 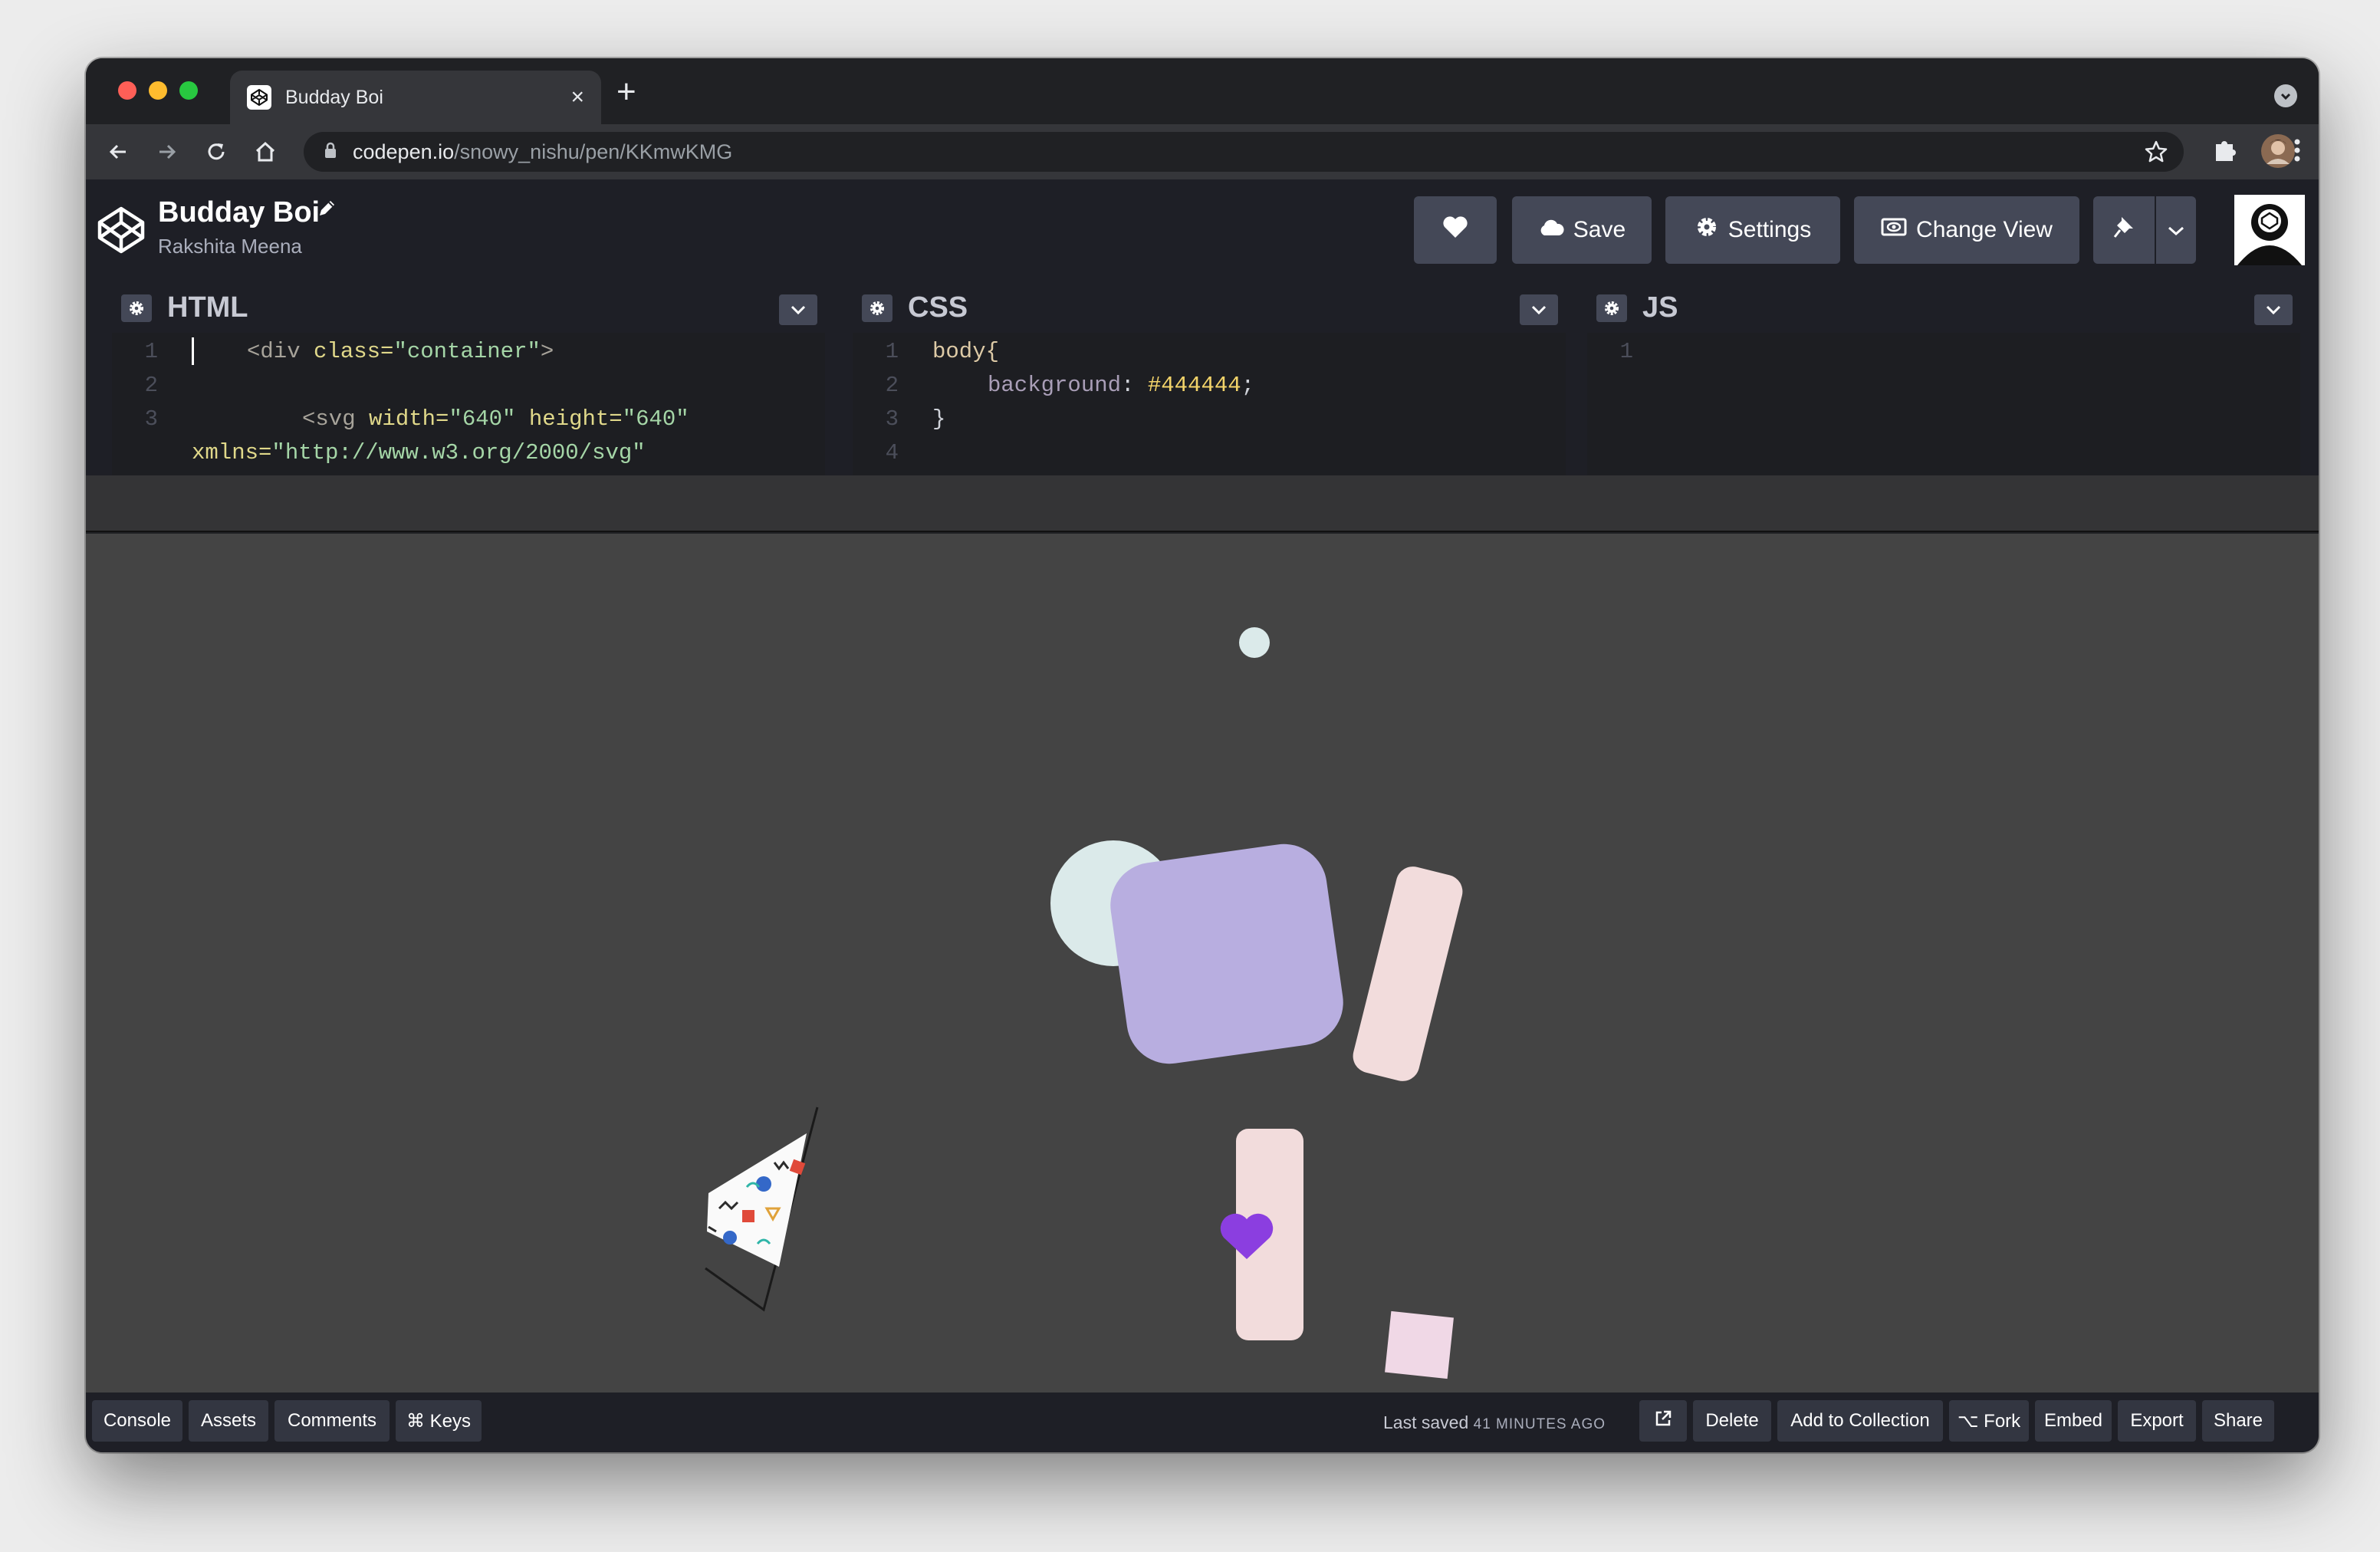 I want to click on change-view-button: Change View, so click(x=1967, y=230).